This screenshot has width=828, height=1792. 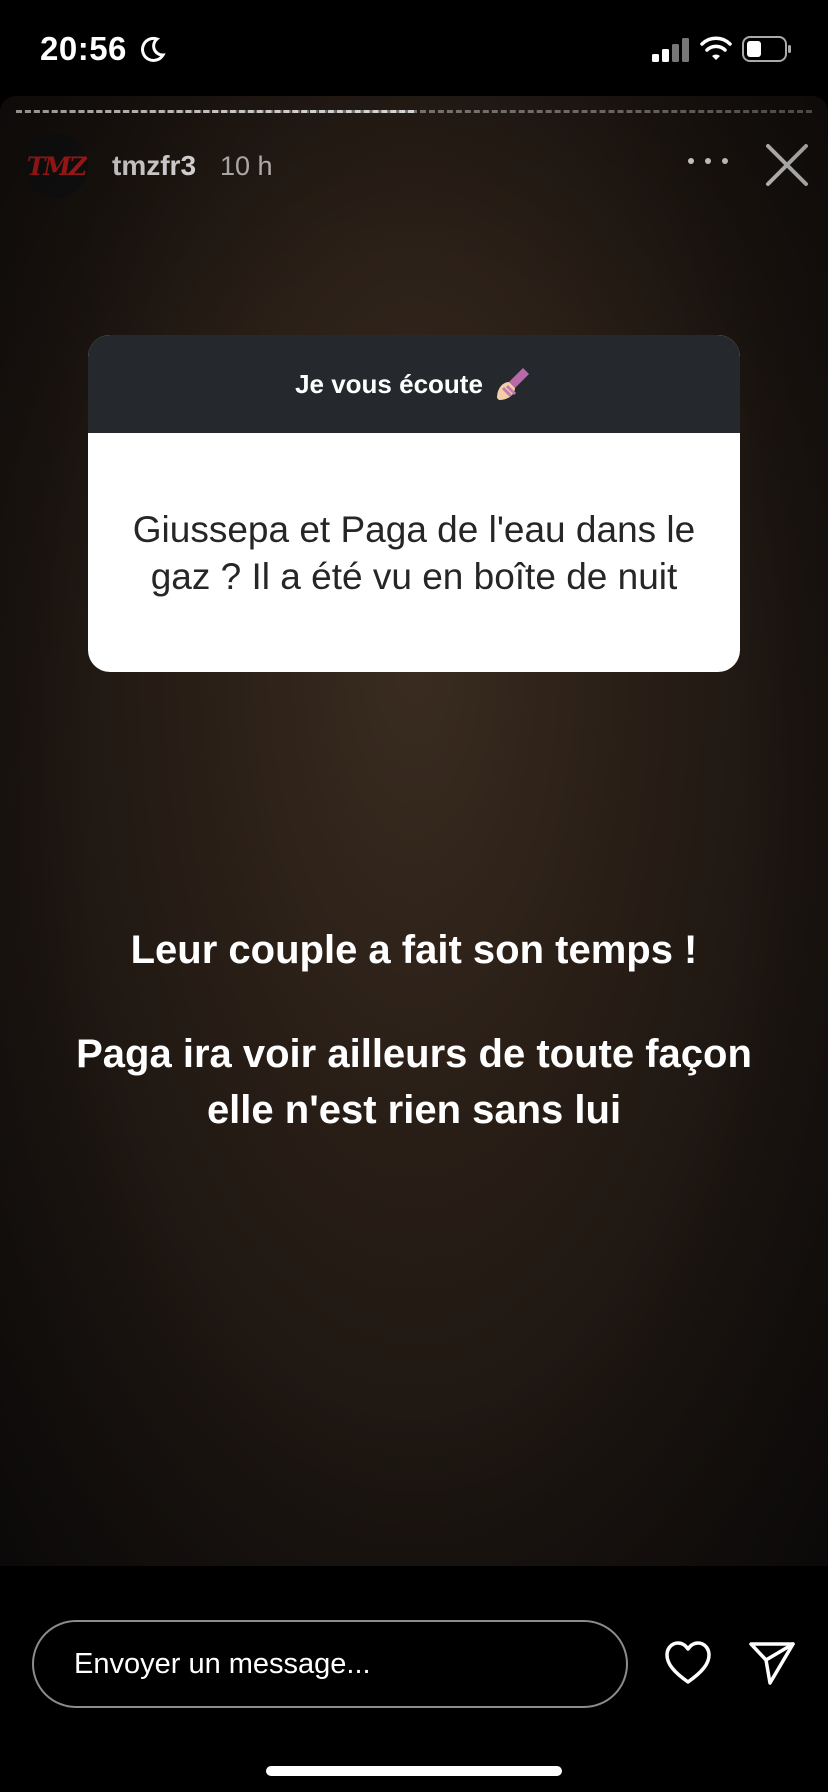 What do you see at coordinates (154, 166) in the screenshot?
I see `username: tmzfr3` at bounding box center [154, 166].